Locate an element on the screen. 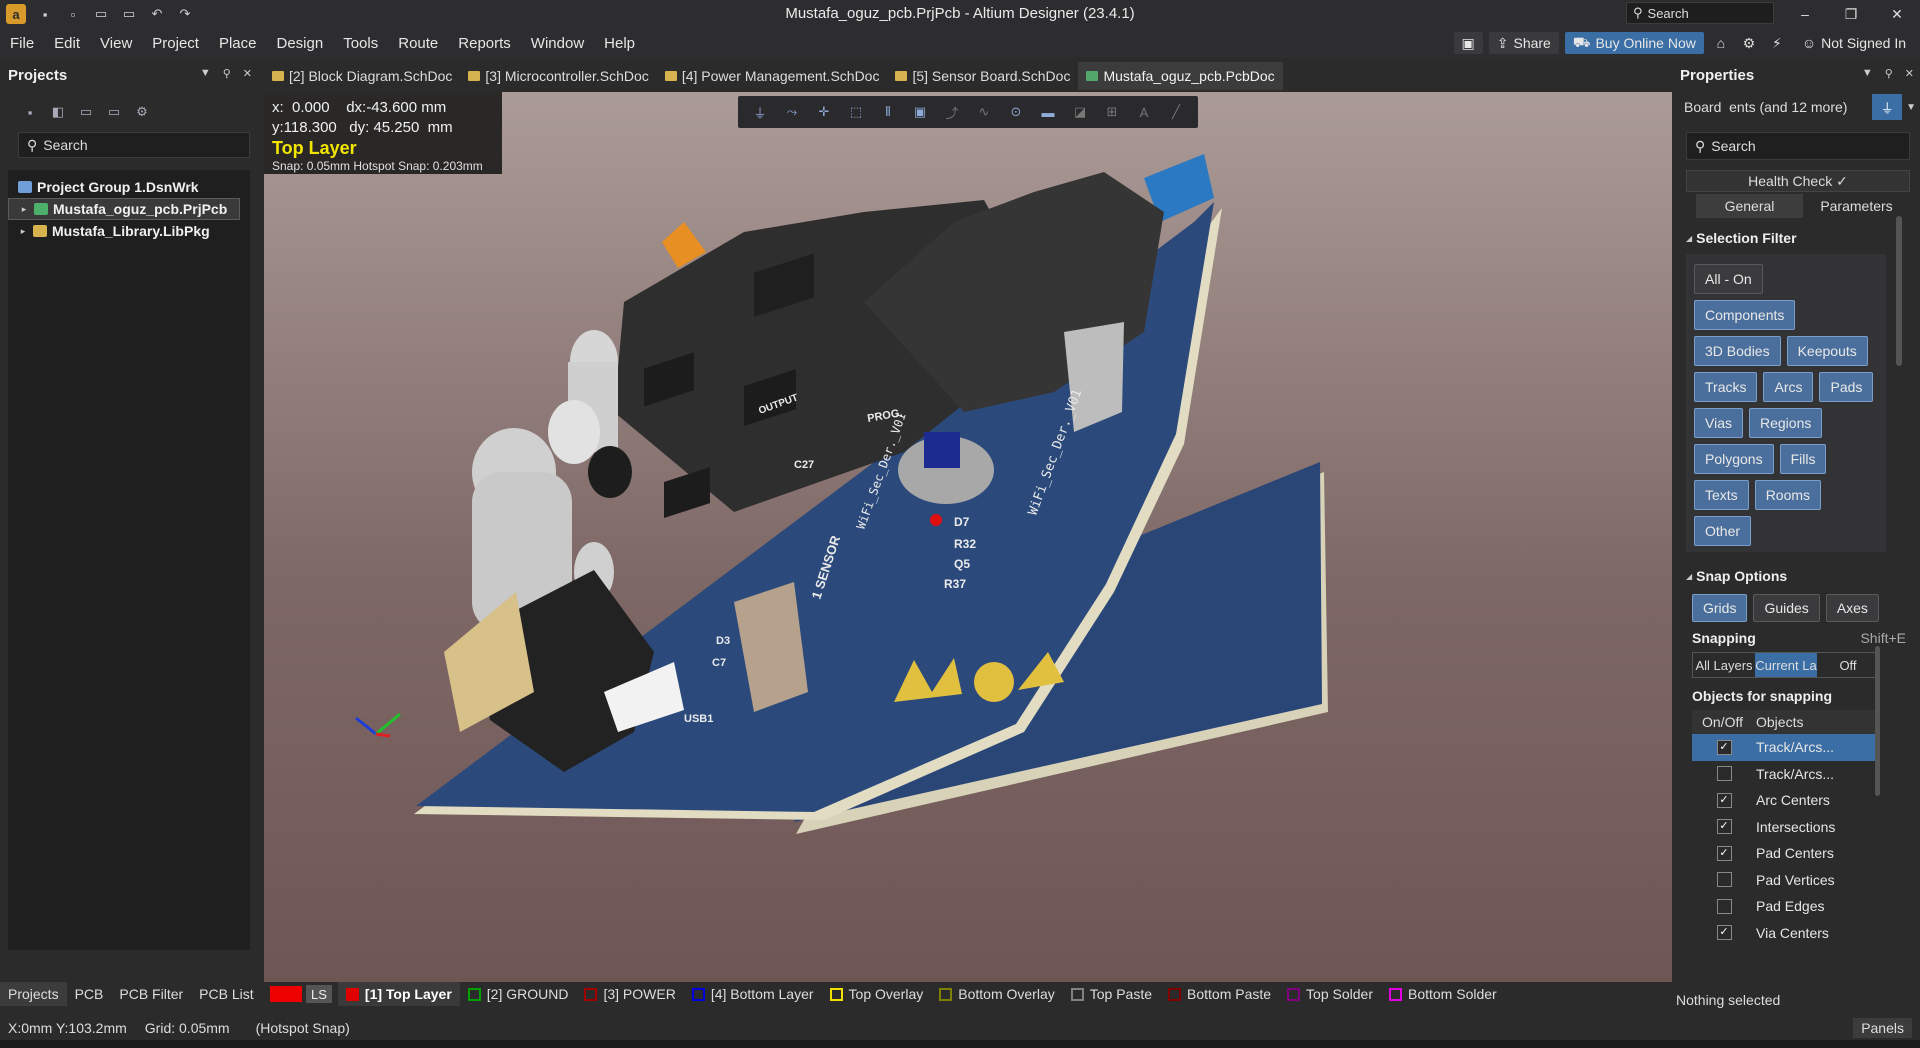 This screenshot has height=1048, width=1920. save-all-icon: ▫ is located at coordinates (73, 14).